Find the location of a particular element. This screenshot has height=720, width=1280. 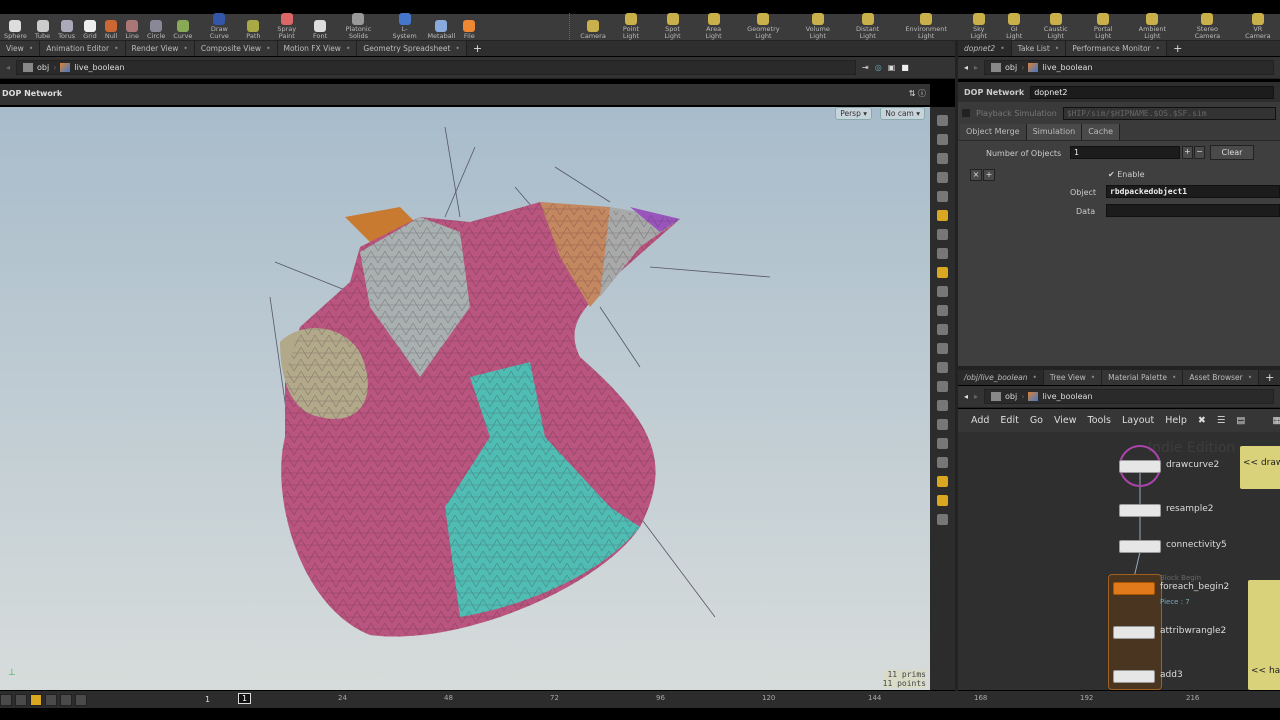

data-field is located at coordinates (1193, 210).